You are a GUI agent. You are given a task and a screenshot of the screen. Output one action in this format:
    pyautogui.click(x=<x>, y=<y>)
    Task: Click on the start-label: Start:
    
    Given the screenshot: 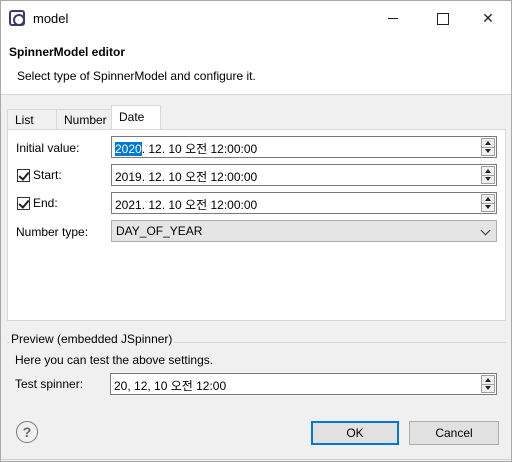 What is the action you would take?
    pyautogui.click(x=47, y=175)
    